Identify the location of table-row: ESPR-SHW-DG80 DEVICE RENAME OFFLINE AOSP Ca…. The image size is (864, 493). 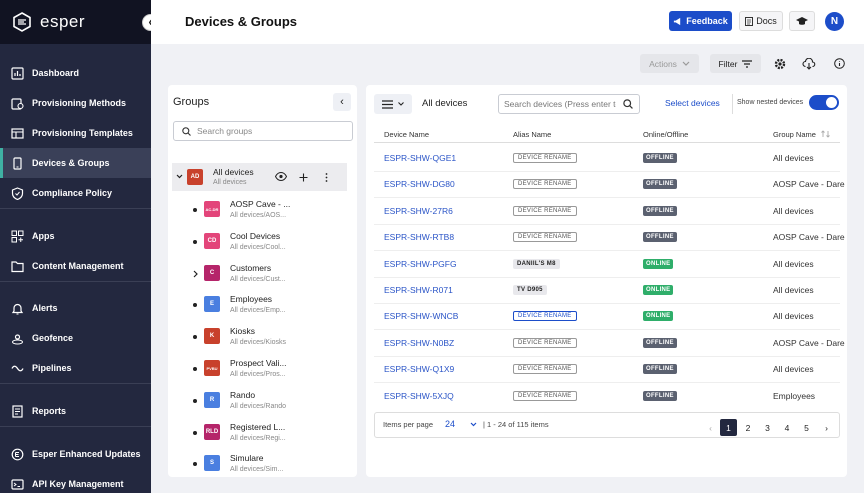
(606, 191).